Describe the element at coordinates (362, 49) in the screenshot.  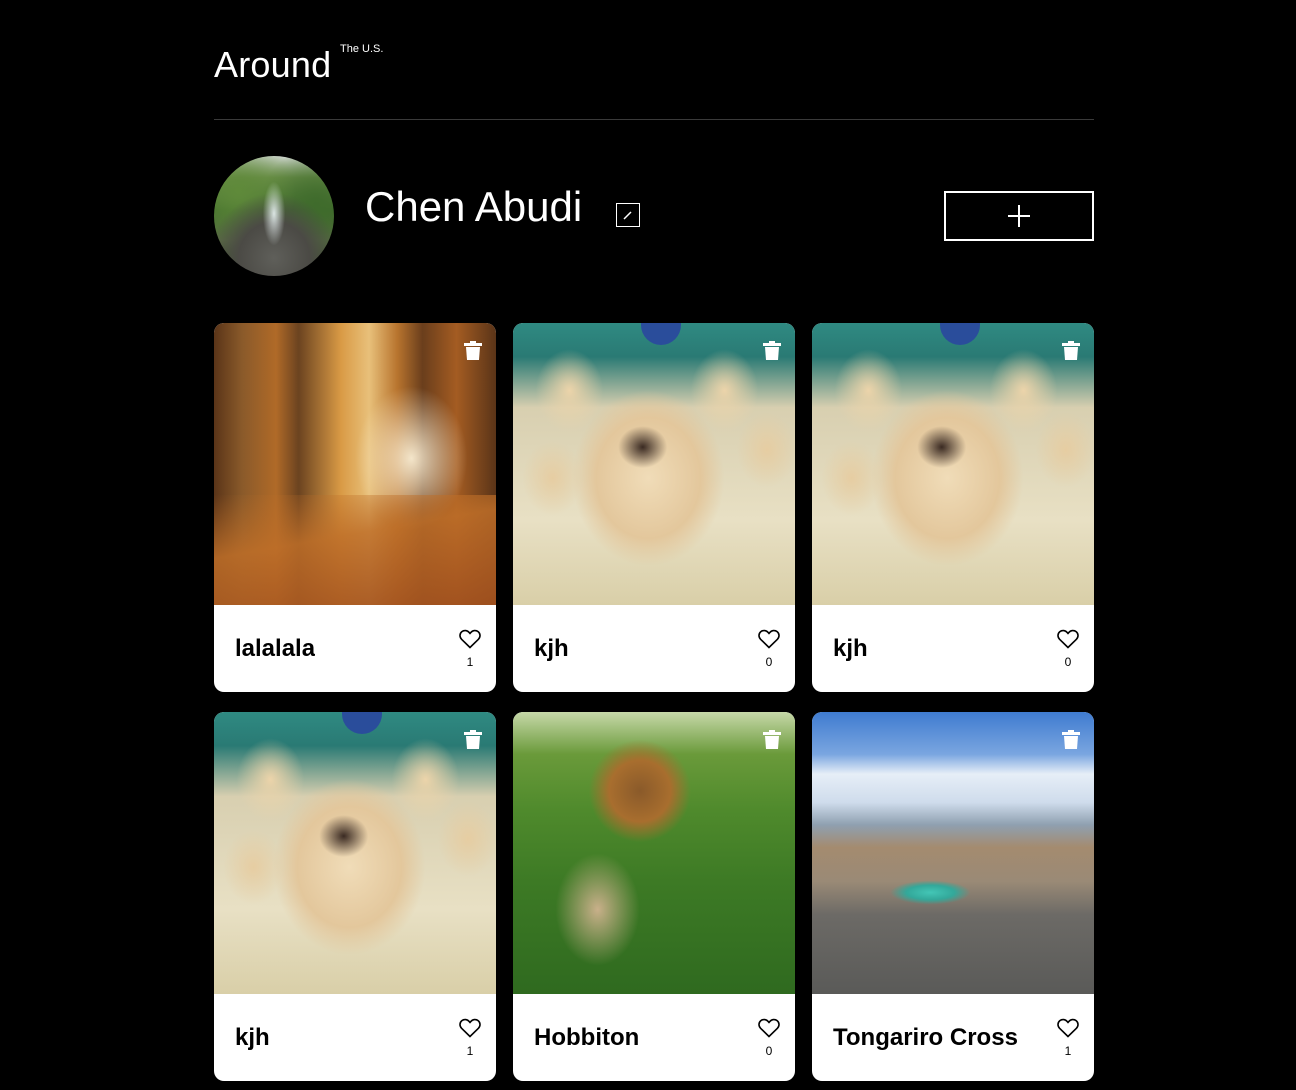
I see `logo-superscript: The U.S.` at that location.